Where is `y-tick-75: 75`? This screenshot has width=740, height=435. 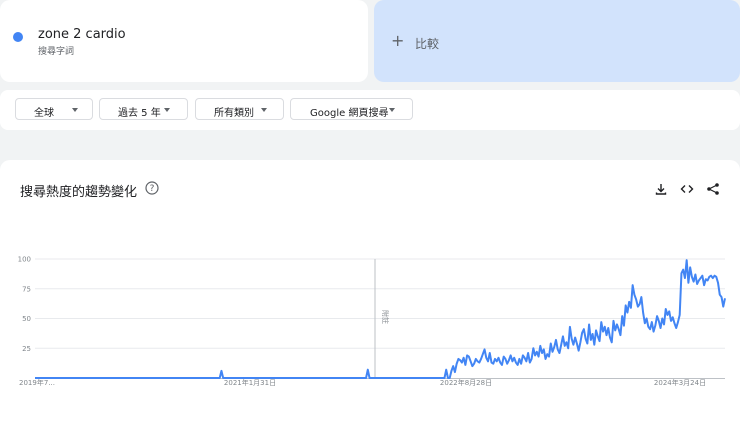 y-tick-75: 75 is located at coordinates (26, 289).